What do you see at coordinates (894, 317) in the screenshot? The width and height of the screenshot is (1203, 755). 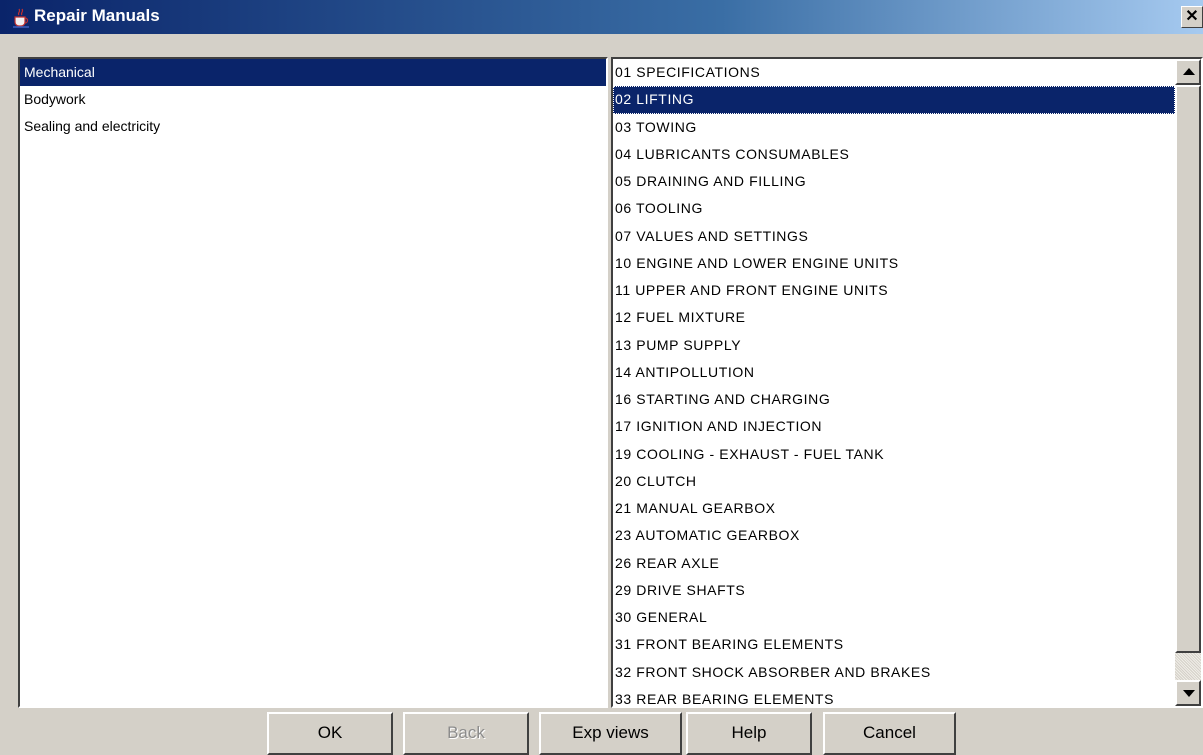 I see `section-item: 12 FUEL MIXTURE` at bounding box center [894, 317].